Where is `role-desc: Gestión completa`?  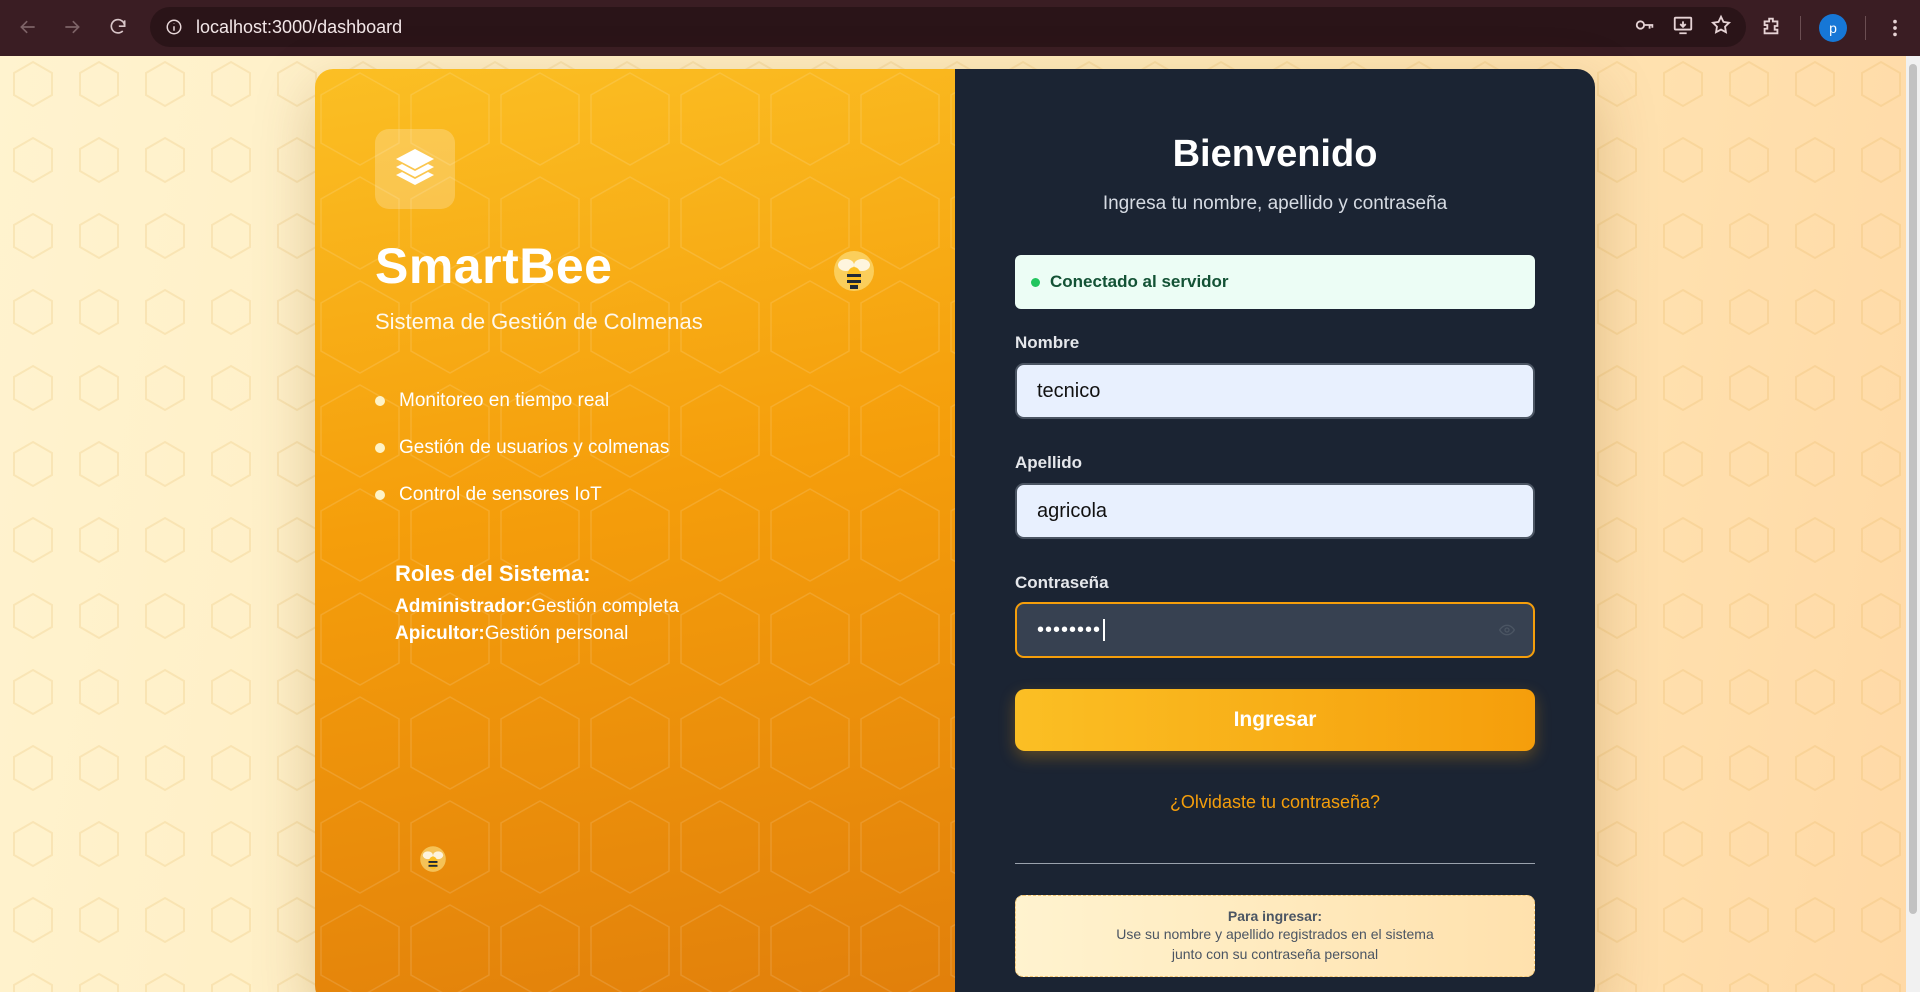 role-desc: Gestión completa is located at coordinates (605, 606).